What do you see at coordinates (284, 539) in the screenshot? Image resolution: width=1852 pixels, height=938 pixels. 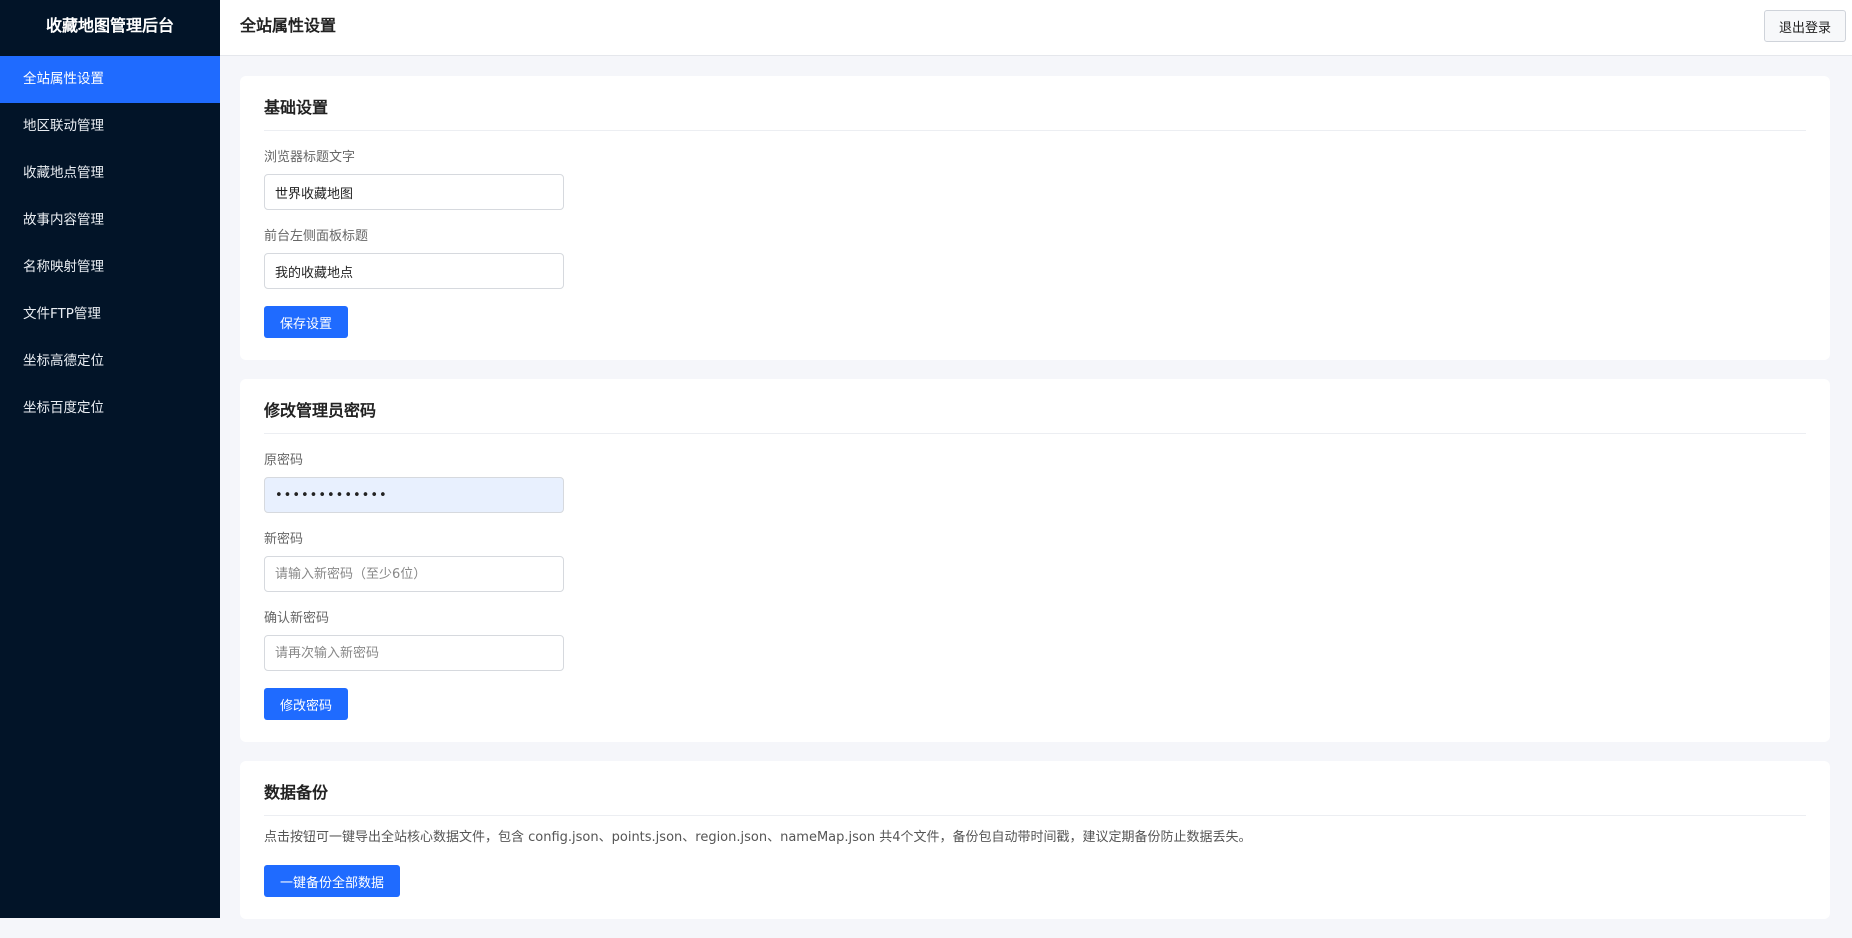 I see `new-password-label: 新密码` at bounding box center [284, 539].